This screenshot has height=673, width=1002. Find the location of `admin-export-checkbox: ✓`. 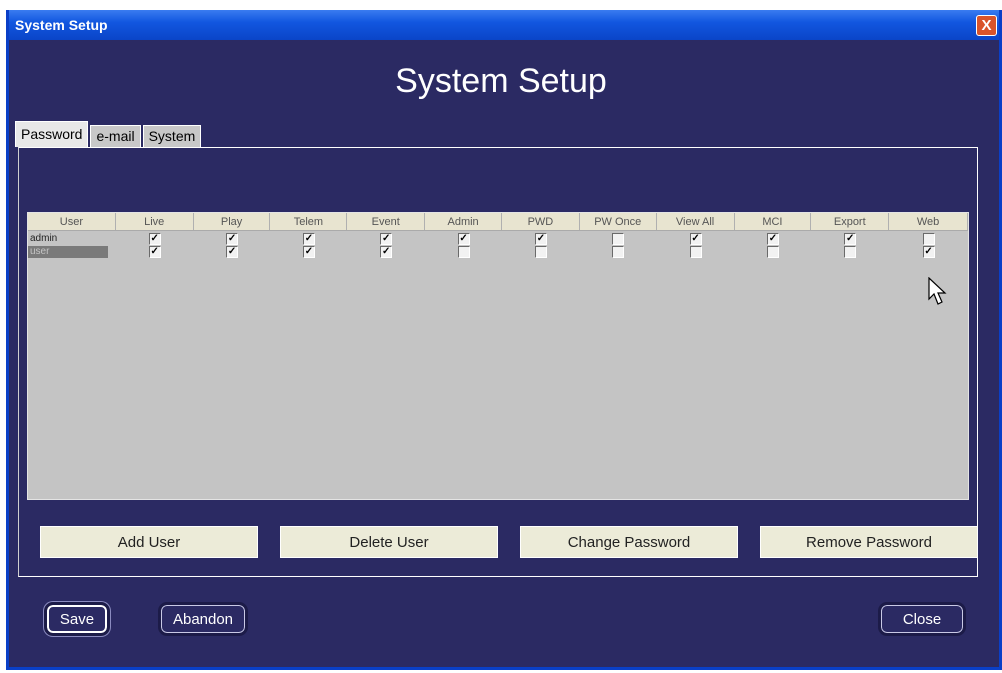

admin-export-checkbox: ✓ is located at coordinates (850, 239).